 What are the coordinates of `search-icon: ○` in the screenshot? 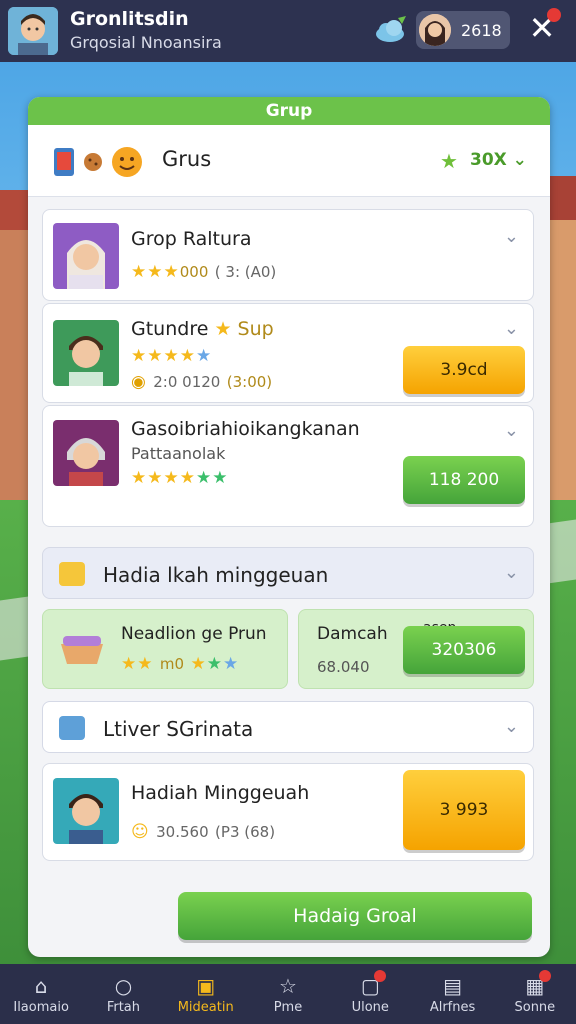 It's located at (123, 986).